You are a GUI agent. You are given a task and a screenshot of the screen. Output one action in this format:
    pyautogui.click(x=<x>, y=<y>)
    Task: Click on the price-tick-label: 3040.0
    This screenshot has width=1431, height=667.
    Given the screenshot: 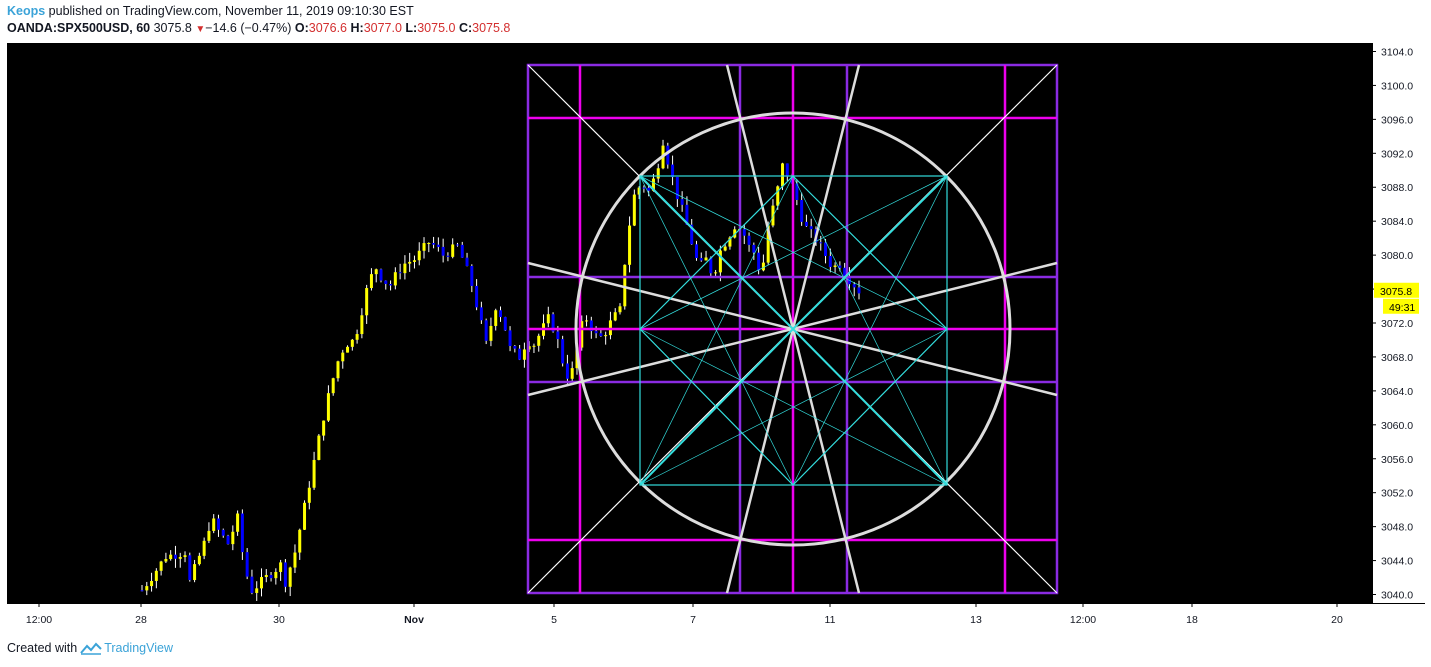 What is the action you would take?
    pyautogui.click(x=1397, y=596)
    